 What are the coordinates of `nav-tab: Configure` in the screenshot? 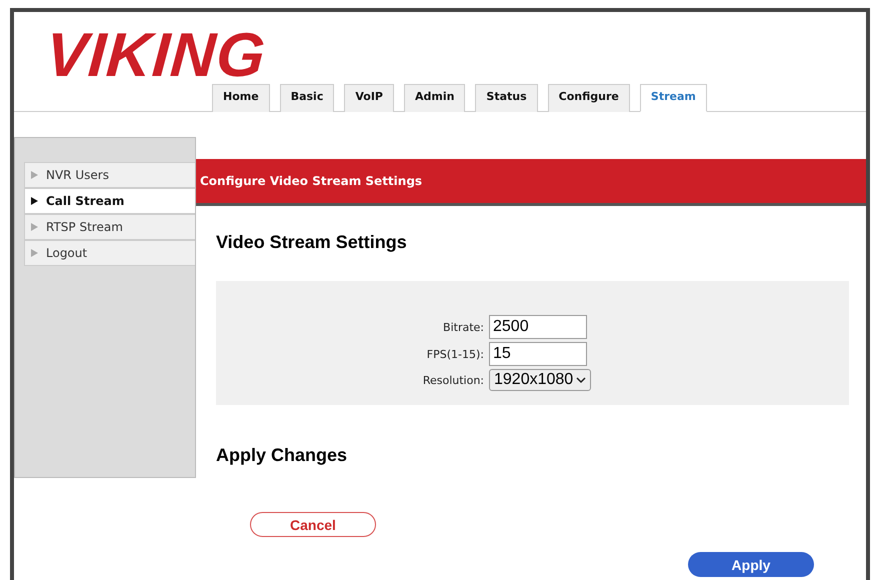 It's located at (589, 98).